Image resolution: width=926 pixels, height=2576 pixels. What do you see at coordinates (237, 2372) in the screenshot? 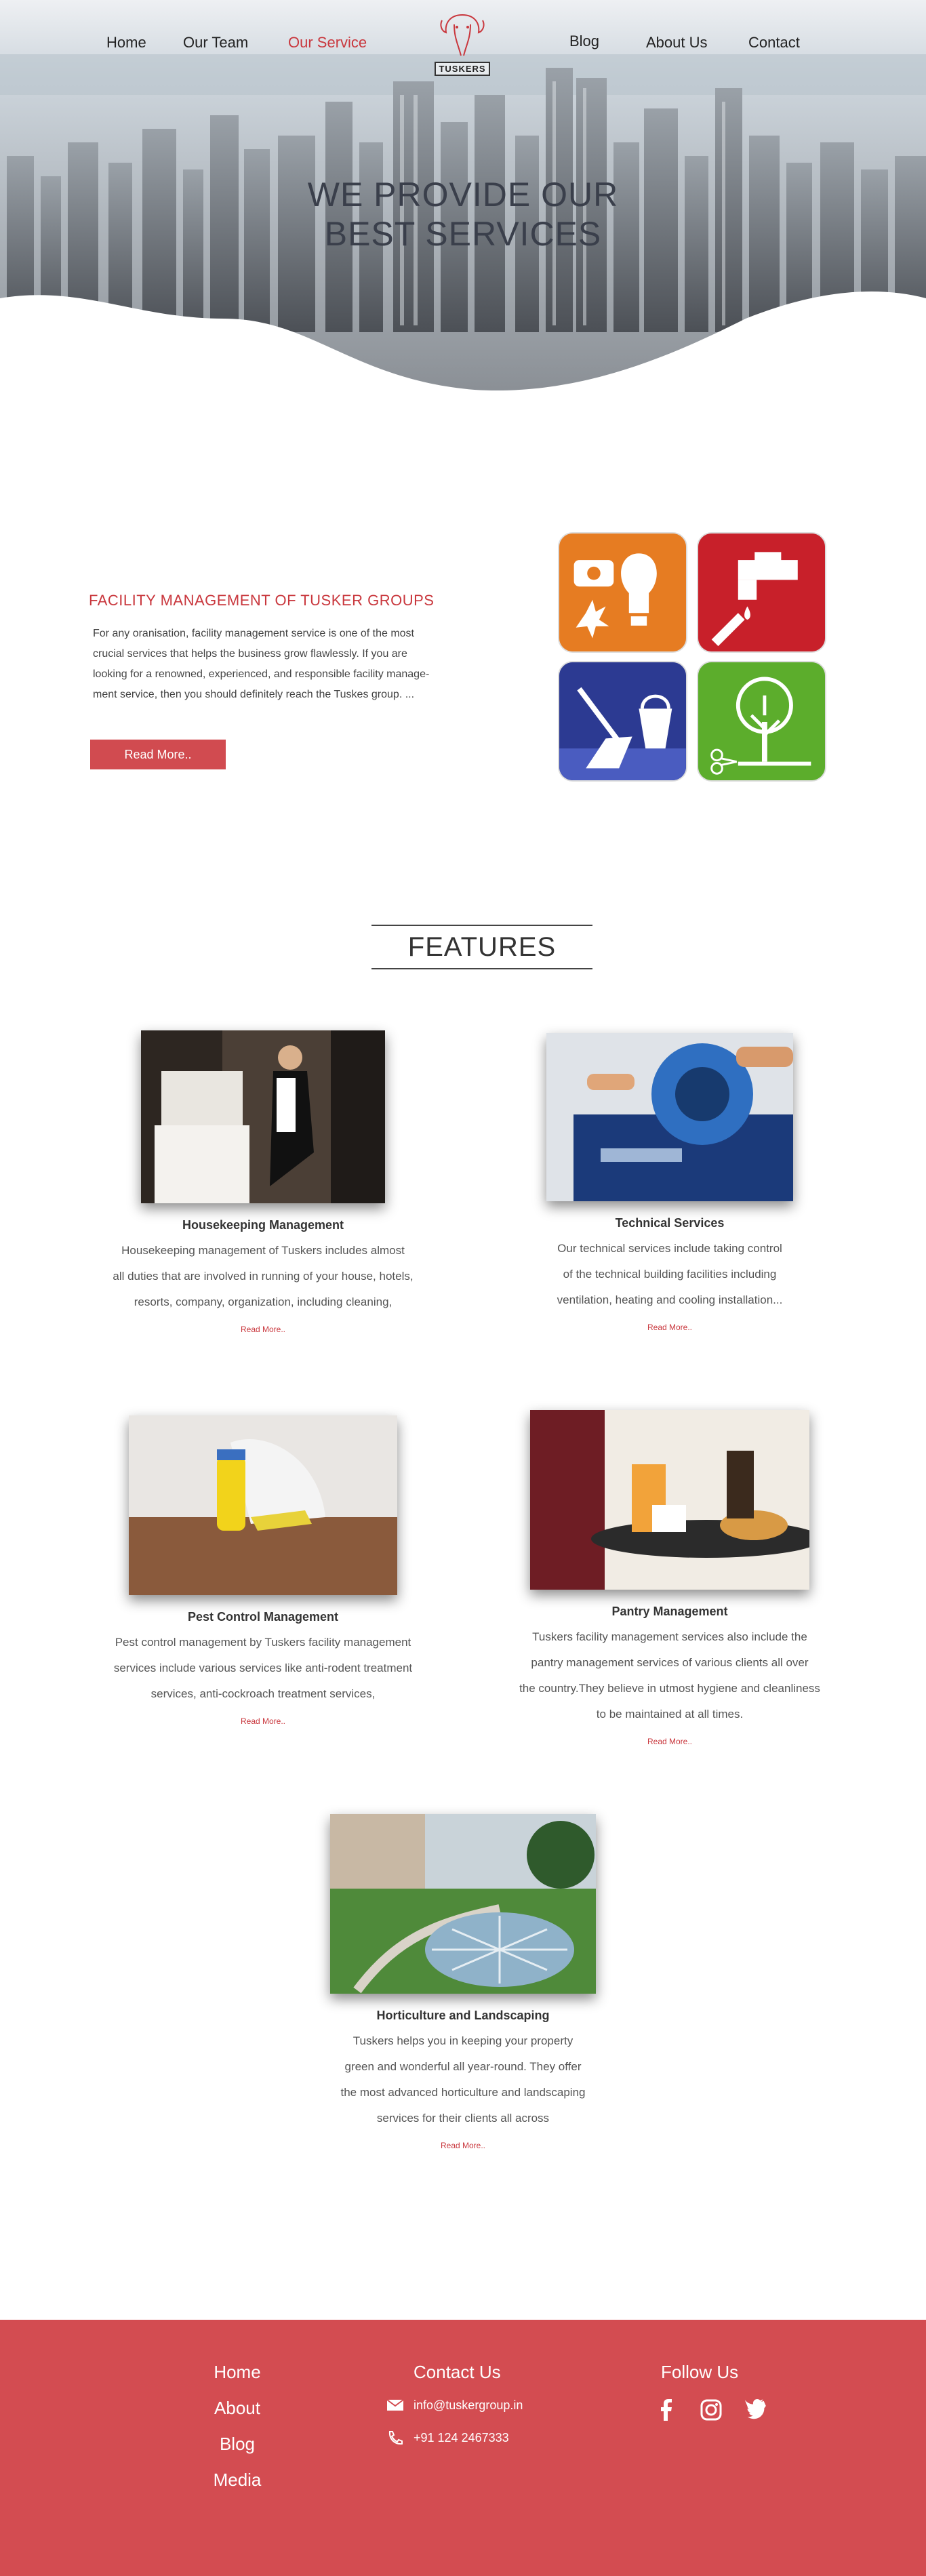
I see `footer-link-home: Home` at bounding box center [237, 2372].